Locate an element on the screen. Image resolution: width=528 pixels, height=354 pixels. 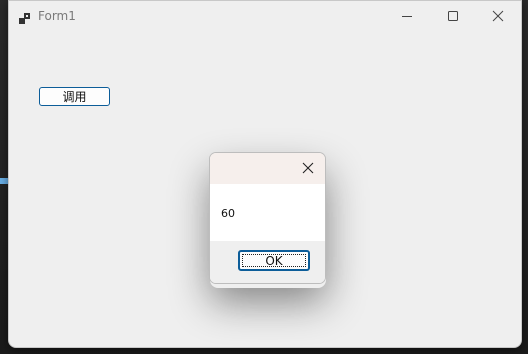
ok-button: OK is located at coordinates (274, 260).